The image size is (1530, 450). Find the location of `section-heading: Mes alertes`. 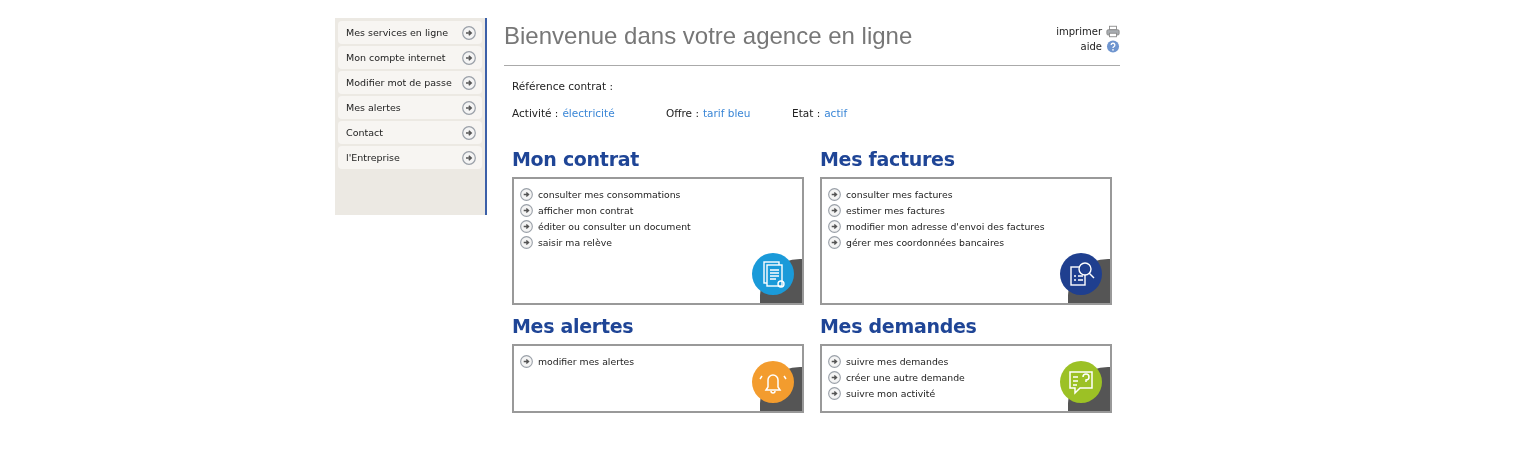

section-heading: Mes alertes is located at coordinates (573, 327).